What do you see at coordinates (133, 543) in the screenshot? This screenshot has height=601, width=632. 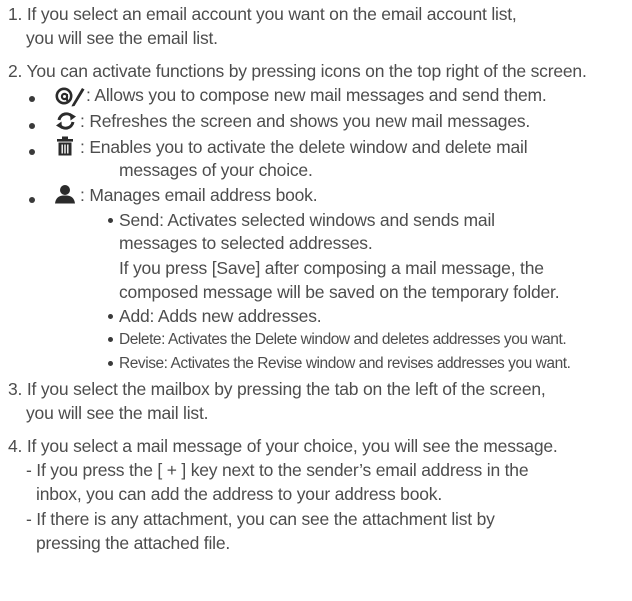 I see `item-4-sub-2-line-2: pressing the attached file.` at bounding box center [133, 543].